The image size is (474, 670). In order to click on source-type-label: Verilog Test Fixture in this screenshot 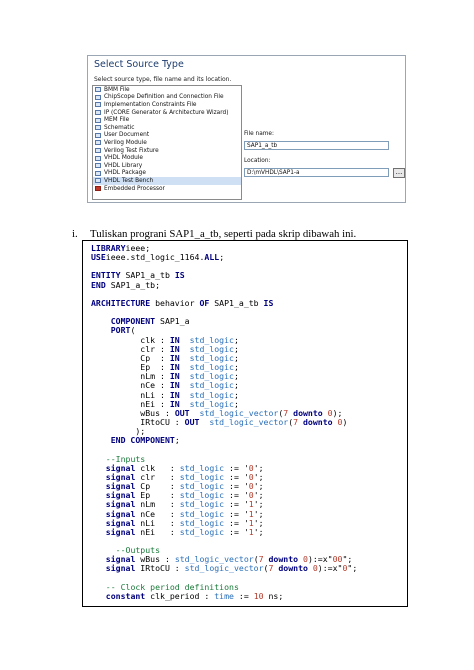, I will do `click(131, 150)`.